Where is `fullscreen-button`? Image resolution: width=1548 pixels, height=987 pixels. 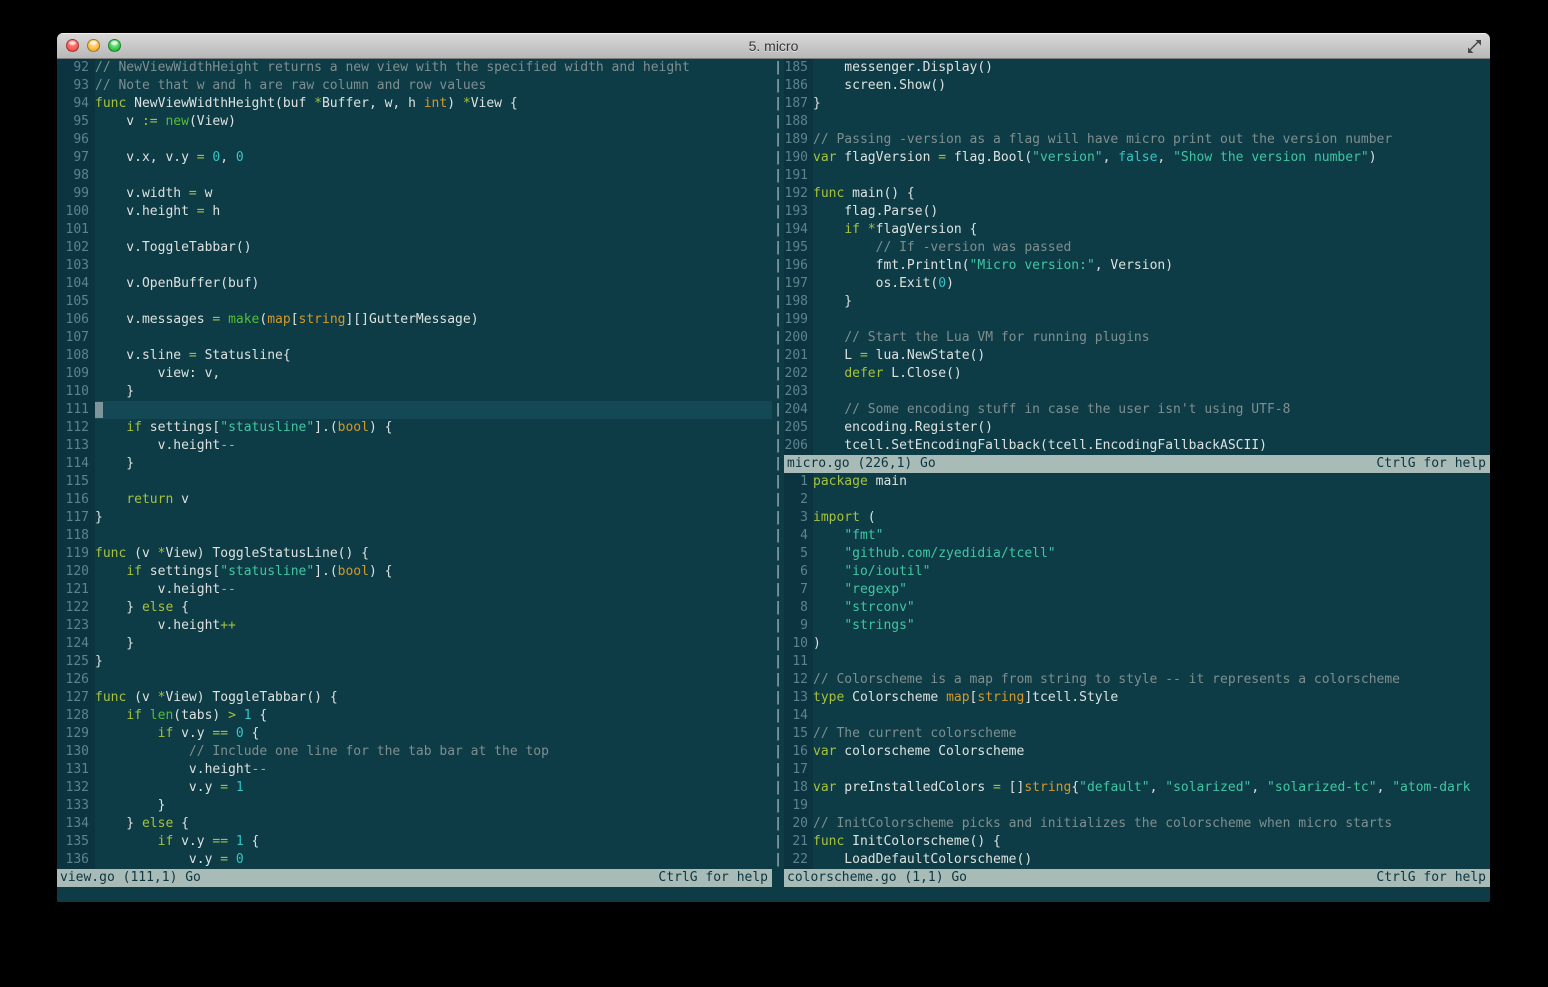 fullscreen-button is located at coordinates (1474, 46).